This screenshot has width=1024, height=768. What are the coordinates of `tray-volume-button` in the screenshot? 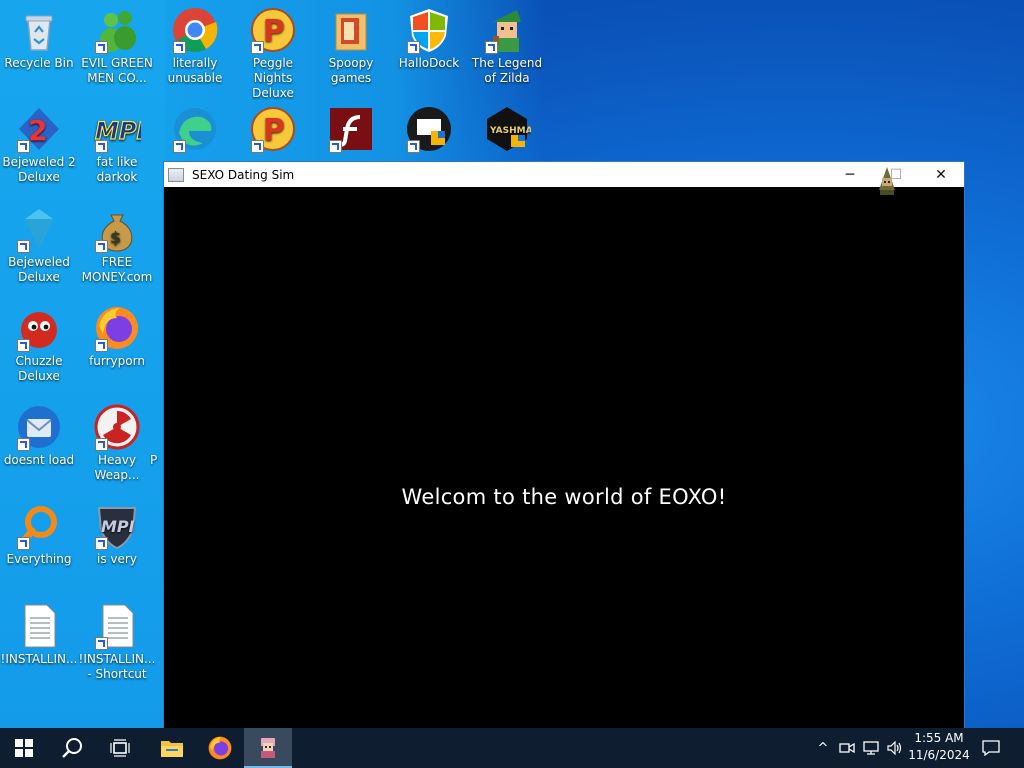 It's located at (895, 748).